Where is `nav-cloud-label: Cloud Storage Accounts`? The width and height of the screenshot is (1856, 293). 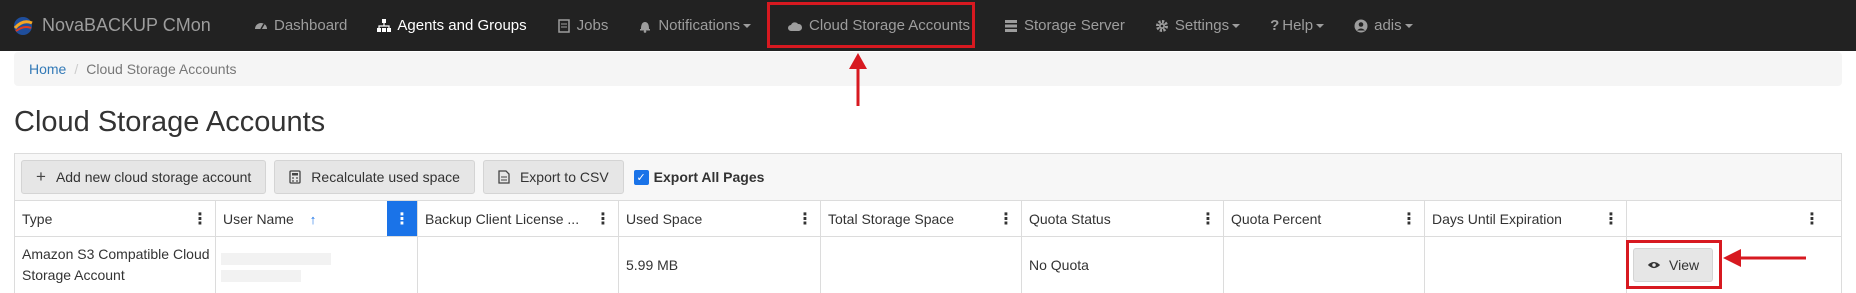 nav-cloud-label: Cloud Storage Accounts is located at coordinates (889, 25).